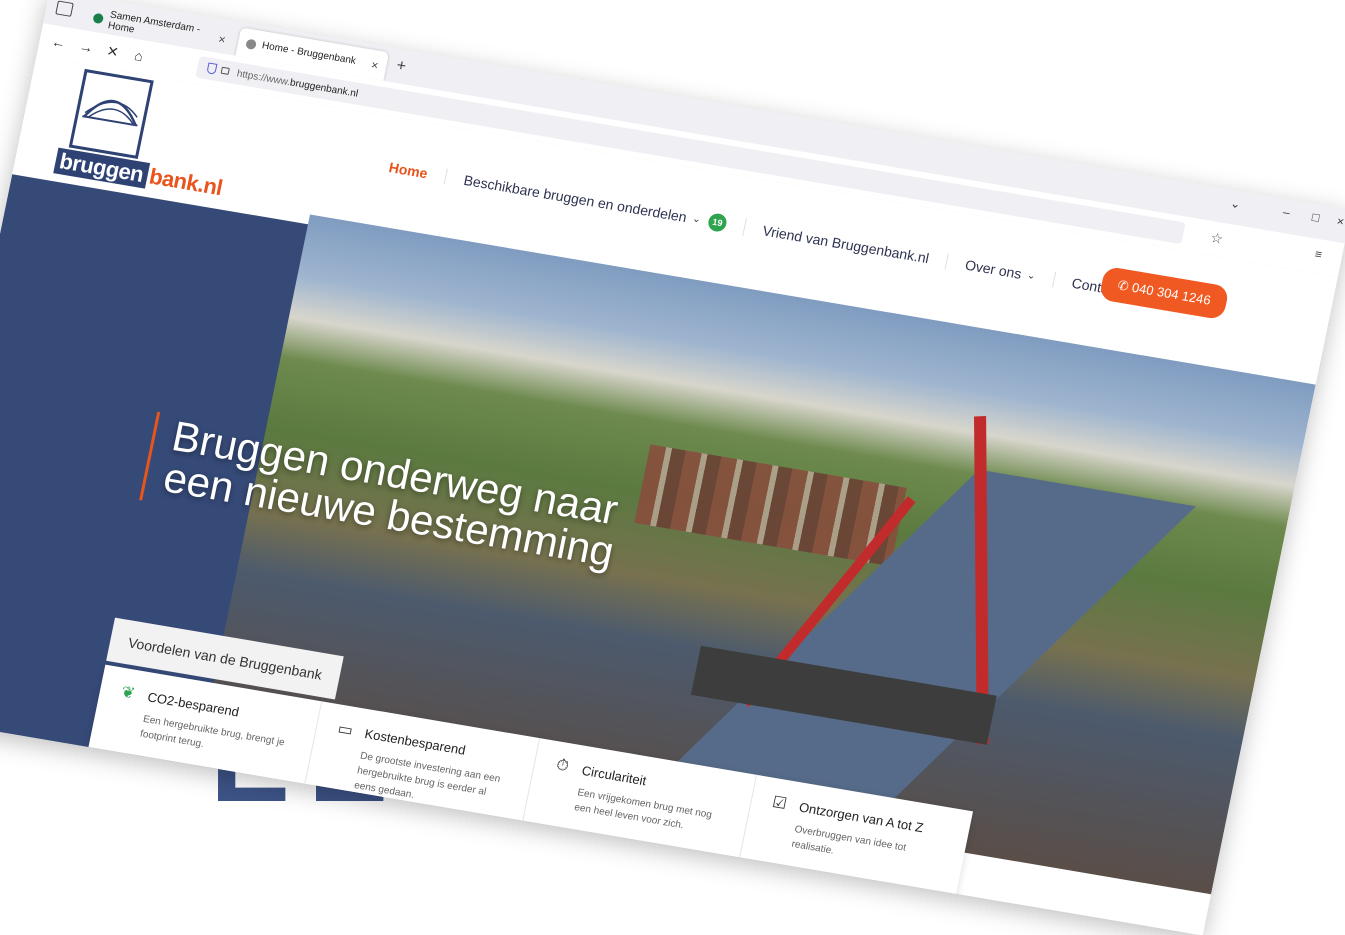  I want to click on url-prefix: https://www., so click(263, 77).